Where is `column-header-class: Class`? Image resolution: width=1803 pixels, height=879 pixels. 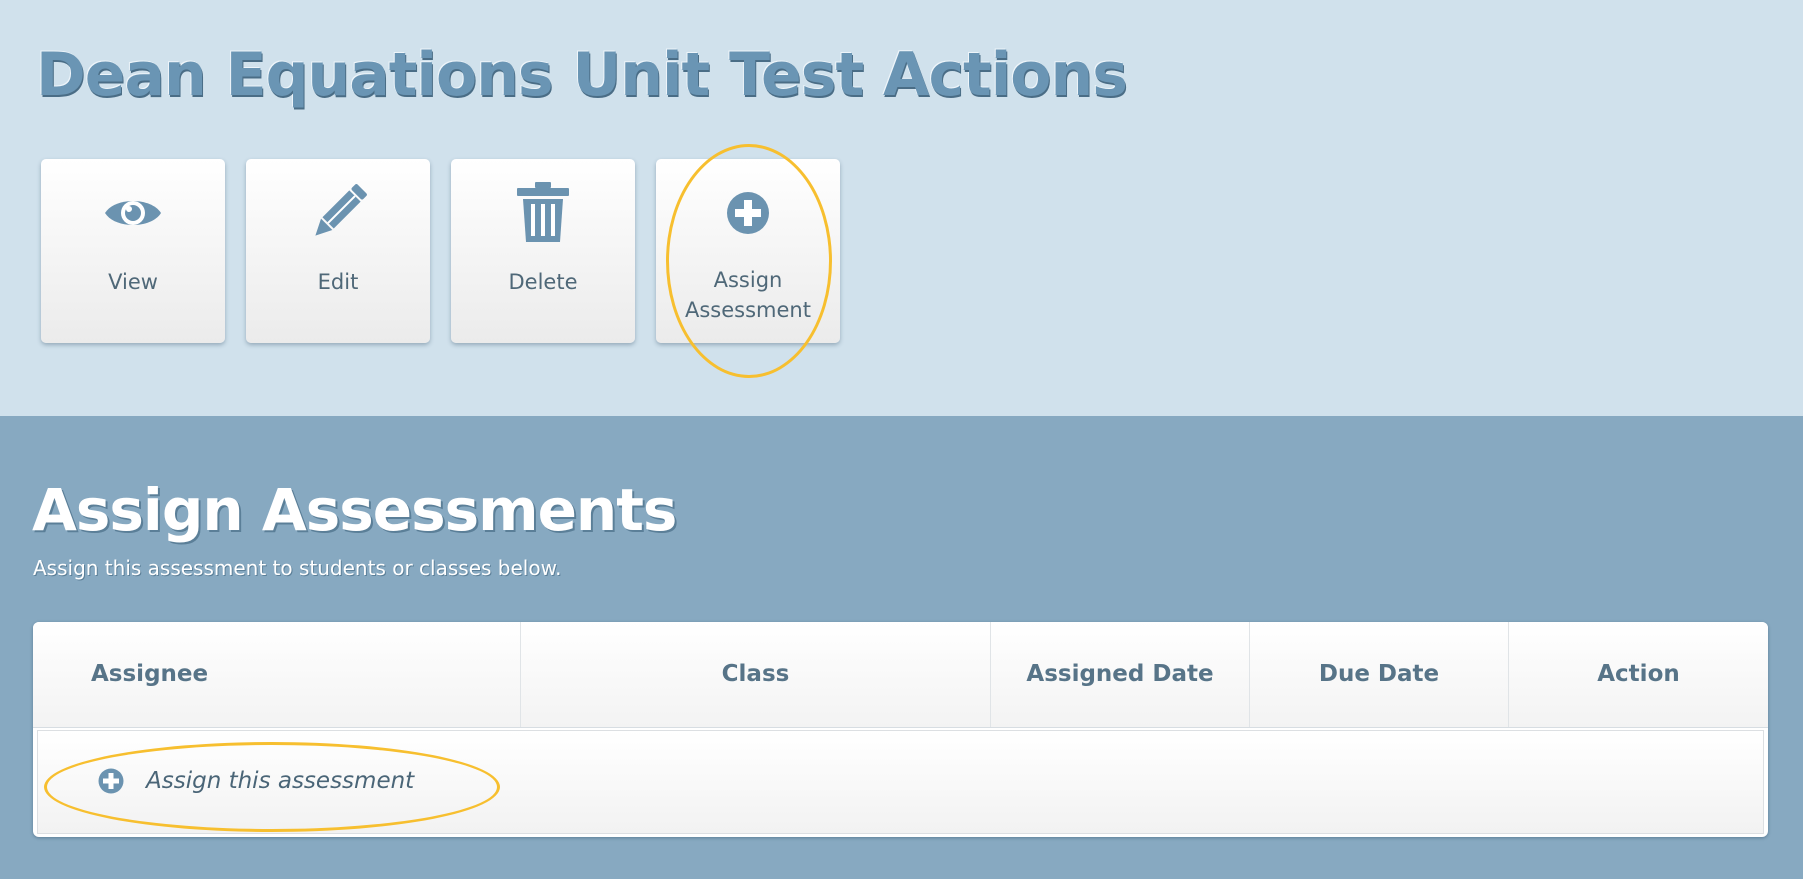 column-header-class: Class is located at coordinates (756, 674).